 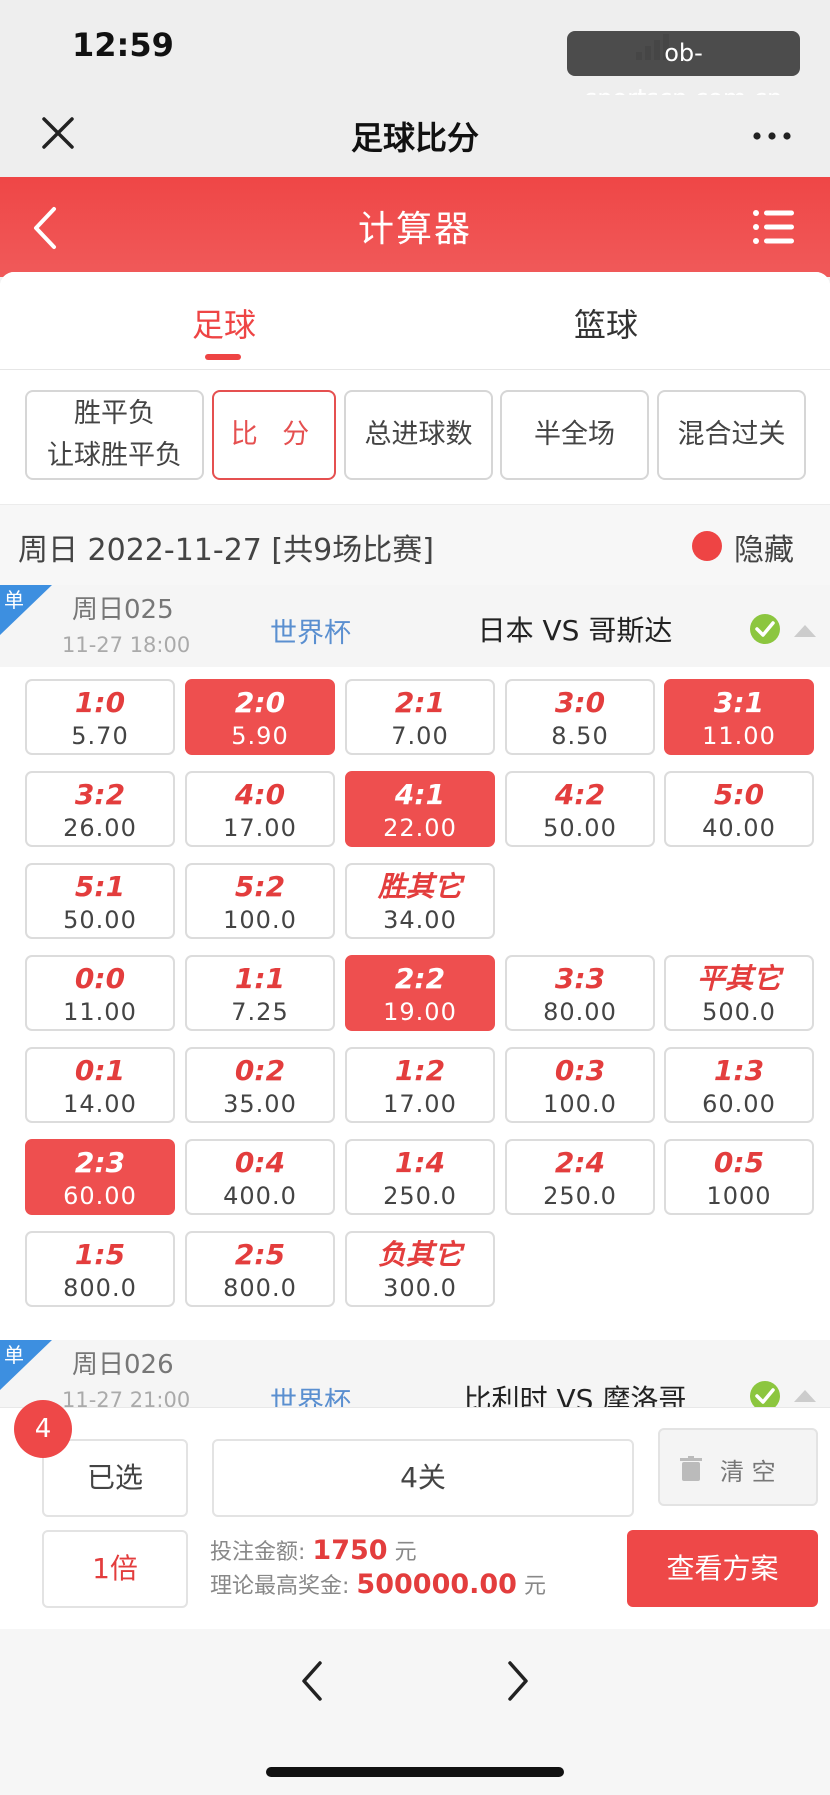 I want to click on score-option-cell: 1:1 7.25, so click(x=260, y=993).